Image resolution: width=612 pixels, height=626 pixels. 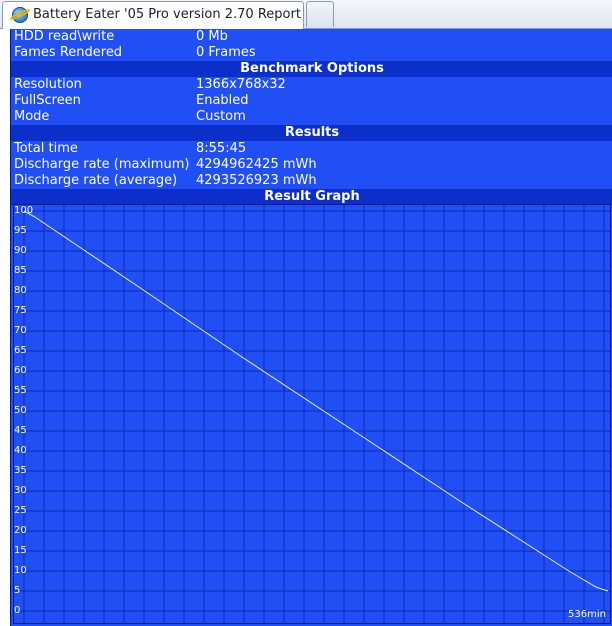 What do you see at coordinates (32, 116) in the screenshot?
I see `row-label: Mode` at bounding box center [32, 116].